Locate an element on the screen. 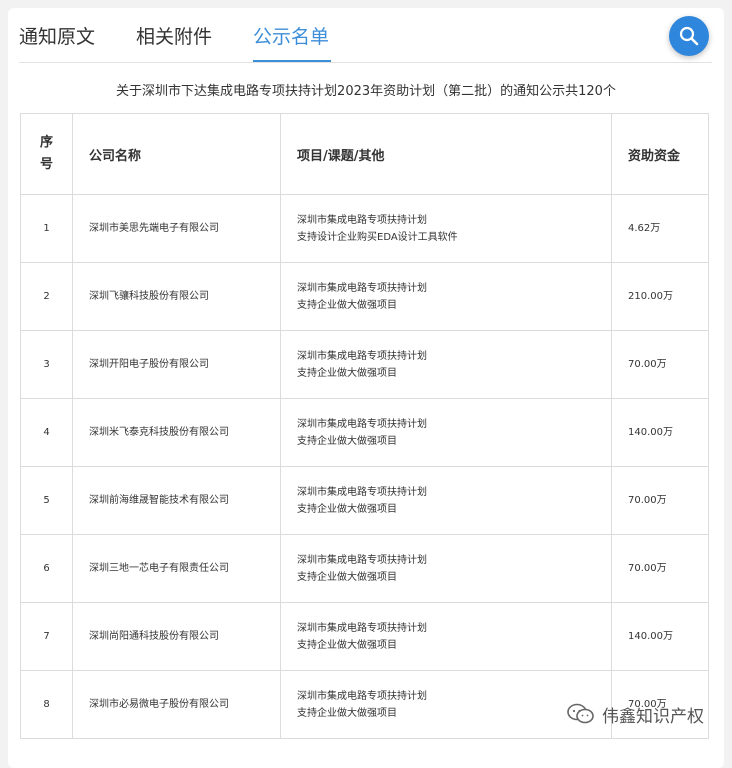  row-company: 深圳市必易微电子股份有限公司 is located at coordinates (176, 704).